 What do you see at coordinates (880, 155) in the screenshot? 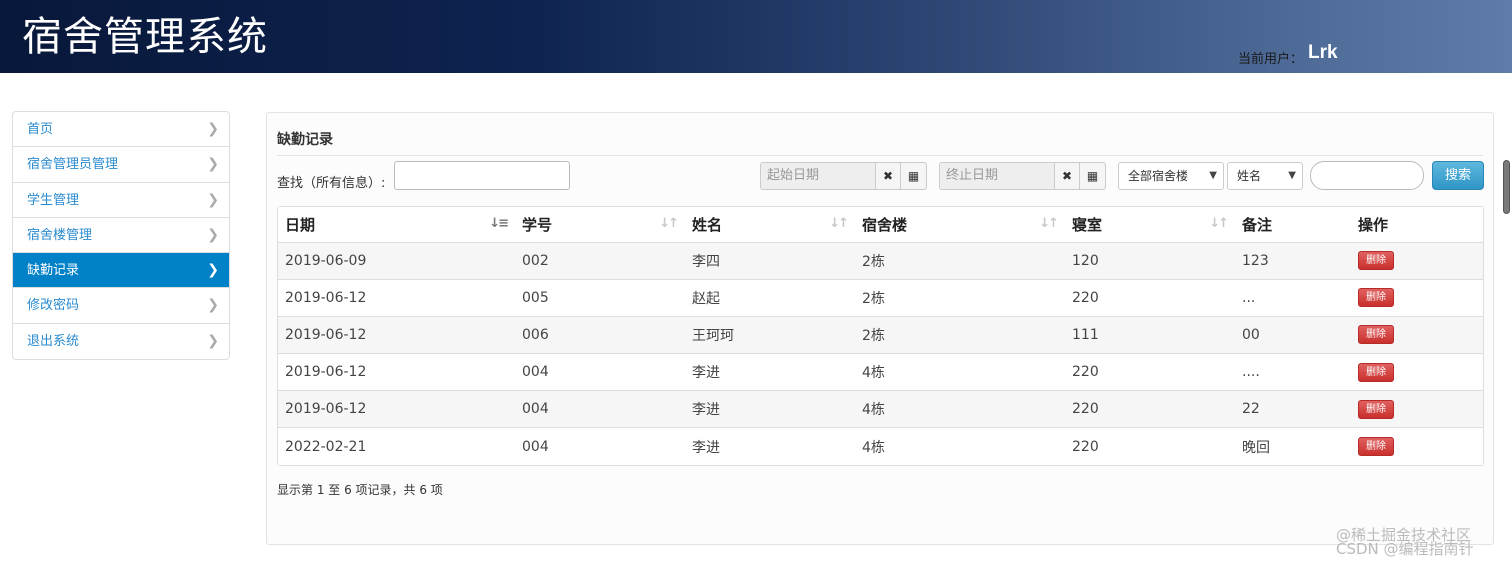
I see `divider` at bounding box center [880, 155].